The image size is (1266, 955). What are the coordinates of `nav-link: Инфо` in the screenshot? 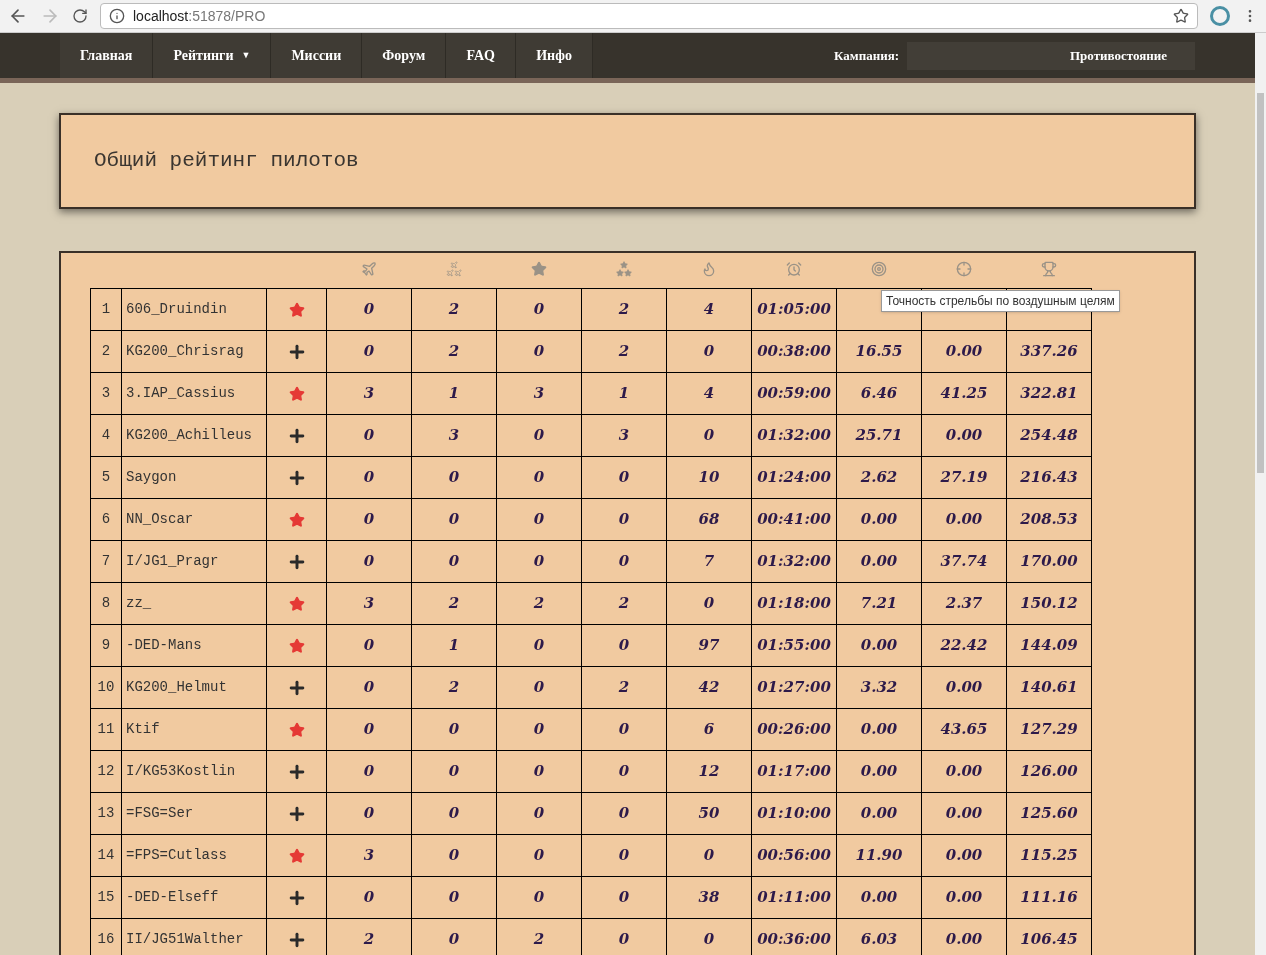 It's located at (554, 55).